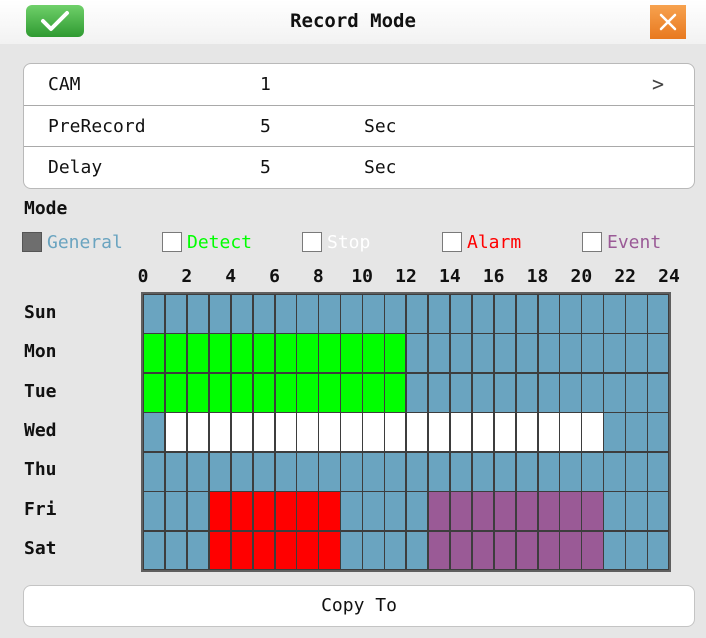 This screenshot has width=706, height=638. What do you see at coordinates (207, 242) in the screenshot?
I see `mode-option-detect: Detect` at bounding box center [207, 242].